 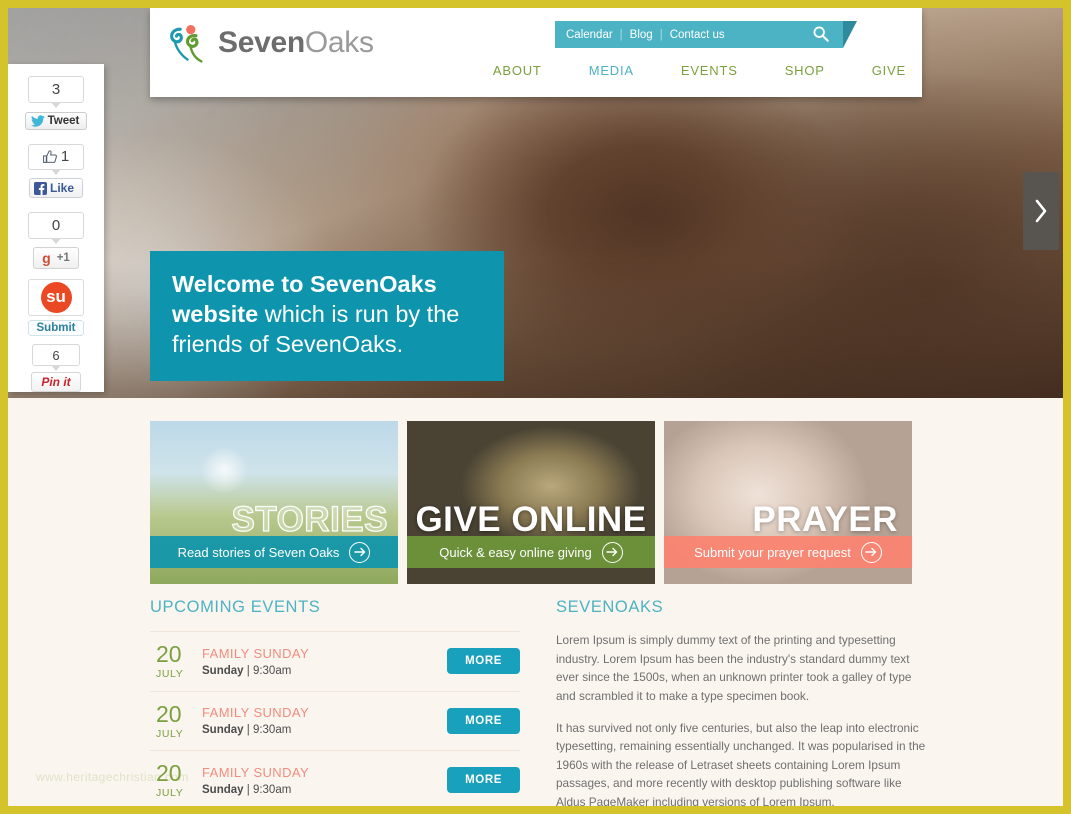 I want to click on utility-link-contact-us: Contact us, so click(x=697, y=35).